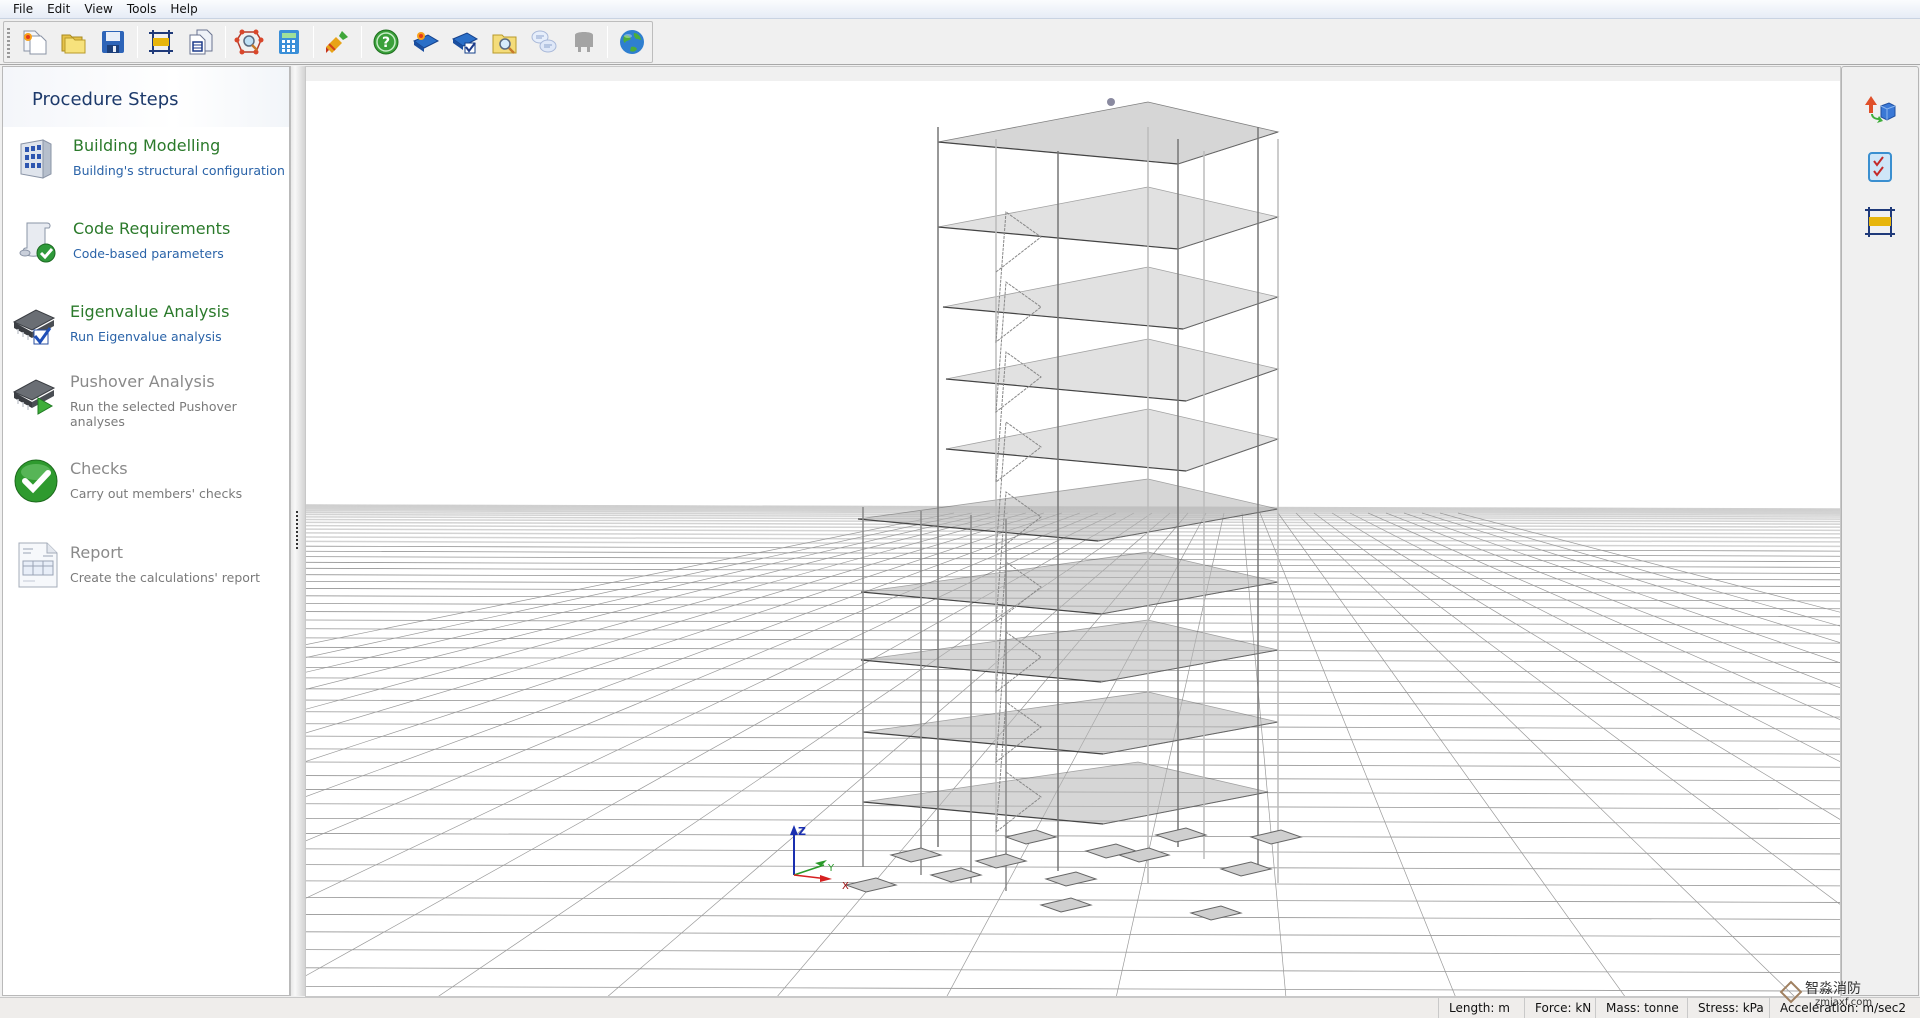  What do you see at coordinates (465, 42) in the screenshot?
I see `verification-manual-button` at bounding box center [465, 42].